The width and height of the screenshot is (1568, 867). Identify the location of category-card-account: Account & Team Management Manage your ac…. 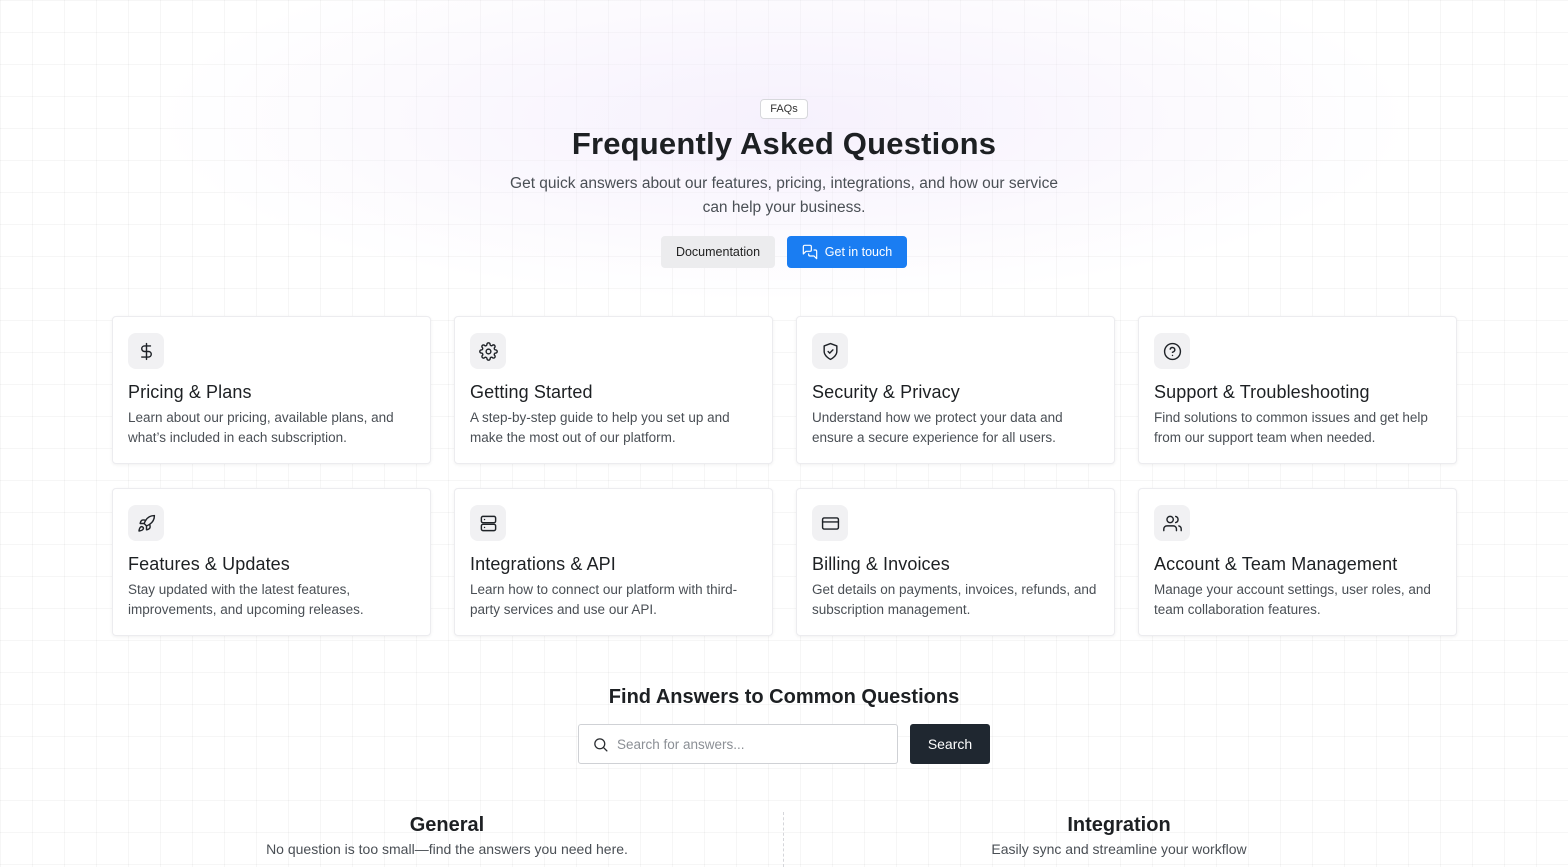
(1297, 562).